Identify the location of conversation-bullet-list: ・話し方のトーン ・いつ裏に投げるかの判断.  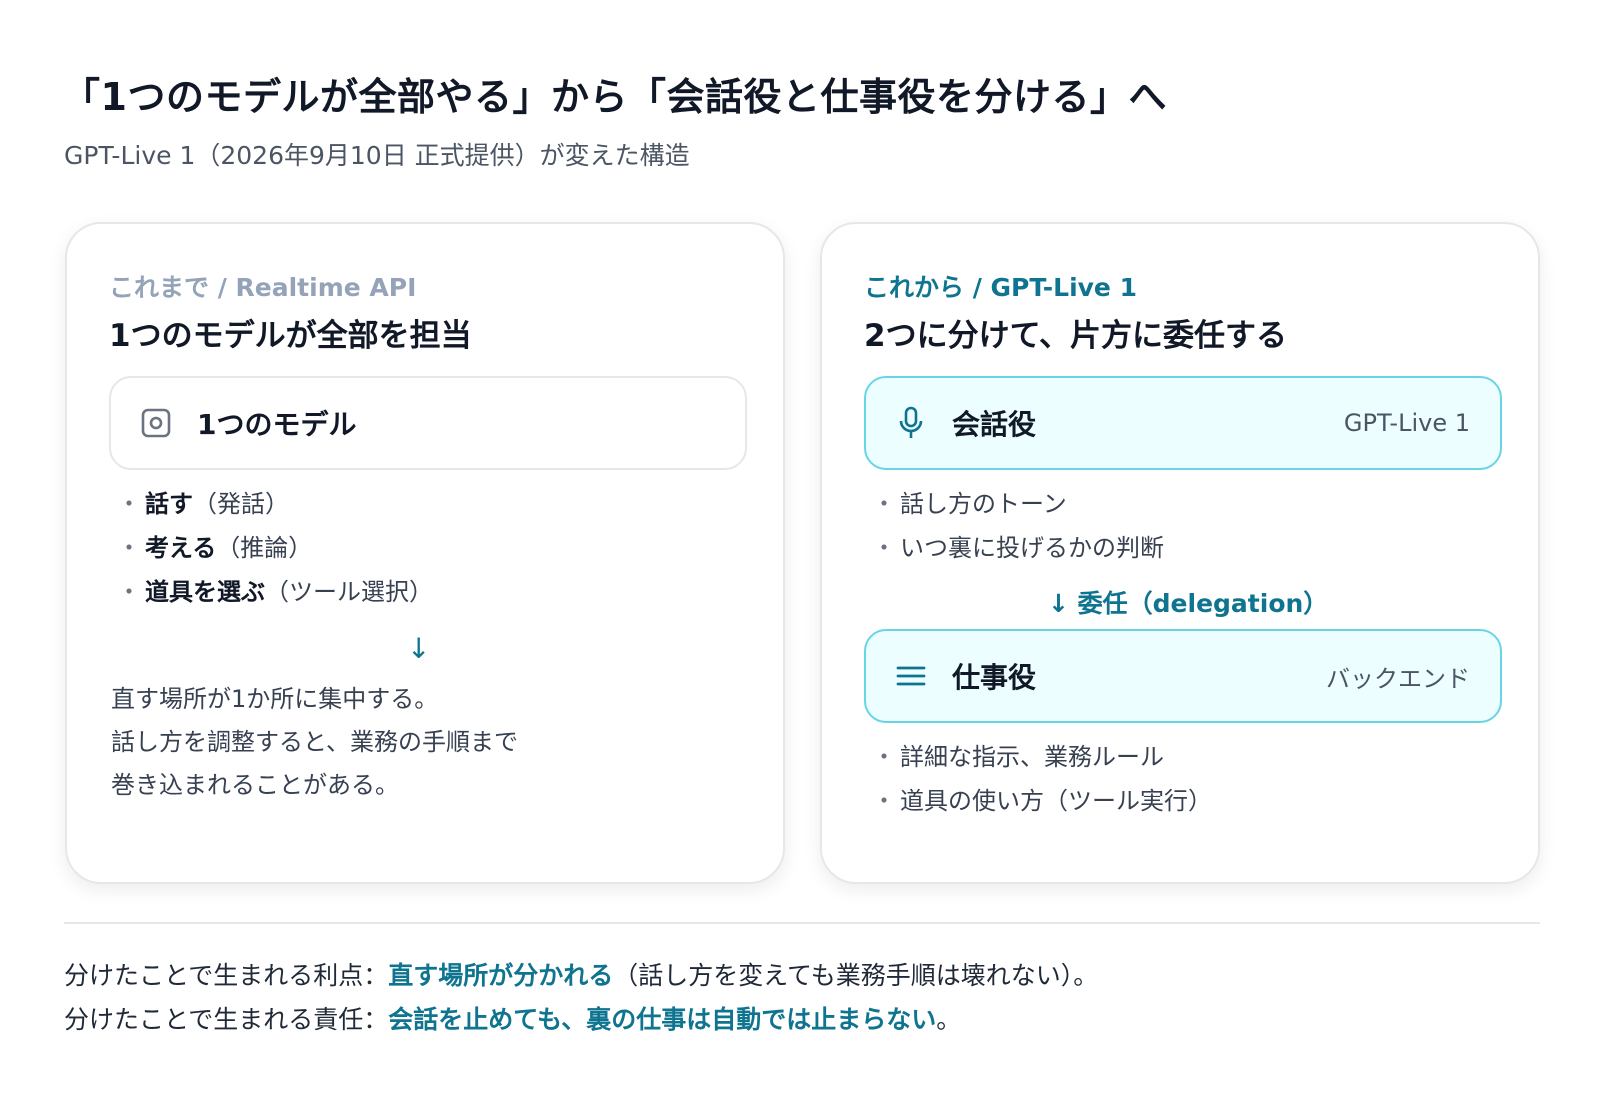
(1018, 526).